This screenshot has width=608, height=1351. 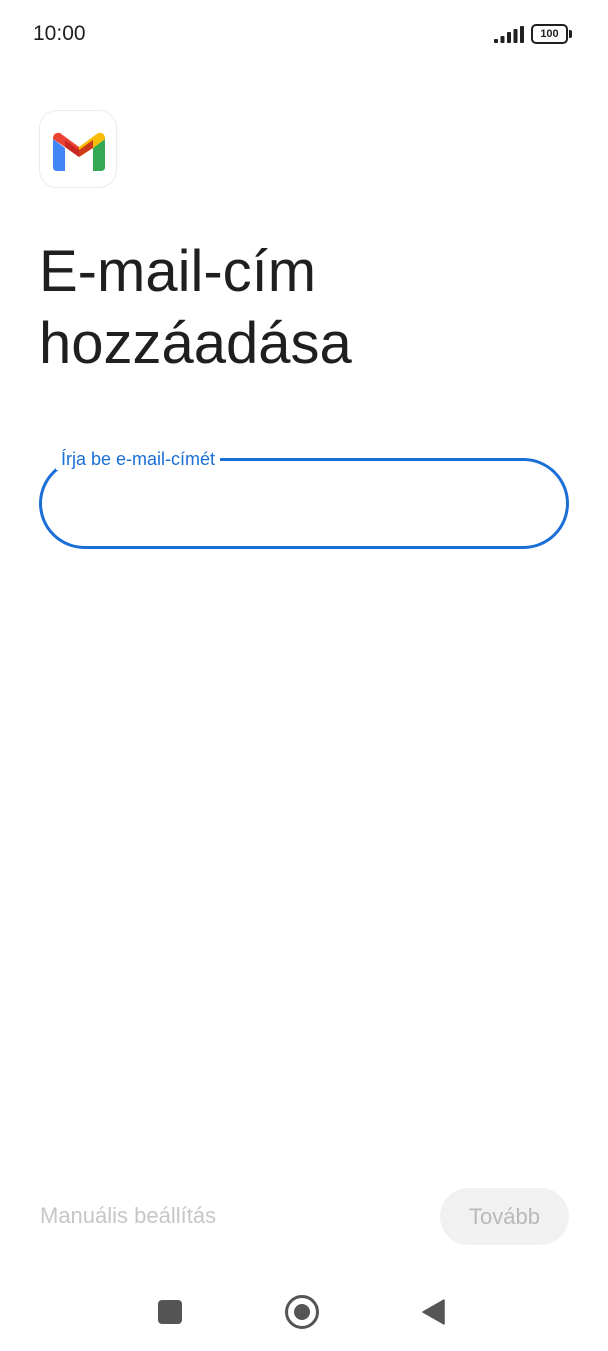 I want to click on status-time: 10:00, so click(x=59, y=33).